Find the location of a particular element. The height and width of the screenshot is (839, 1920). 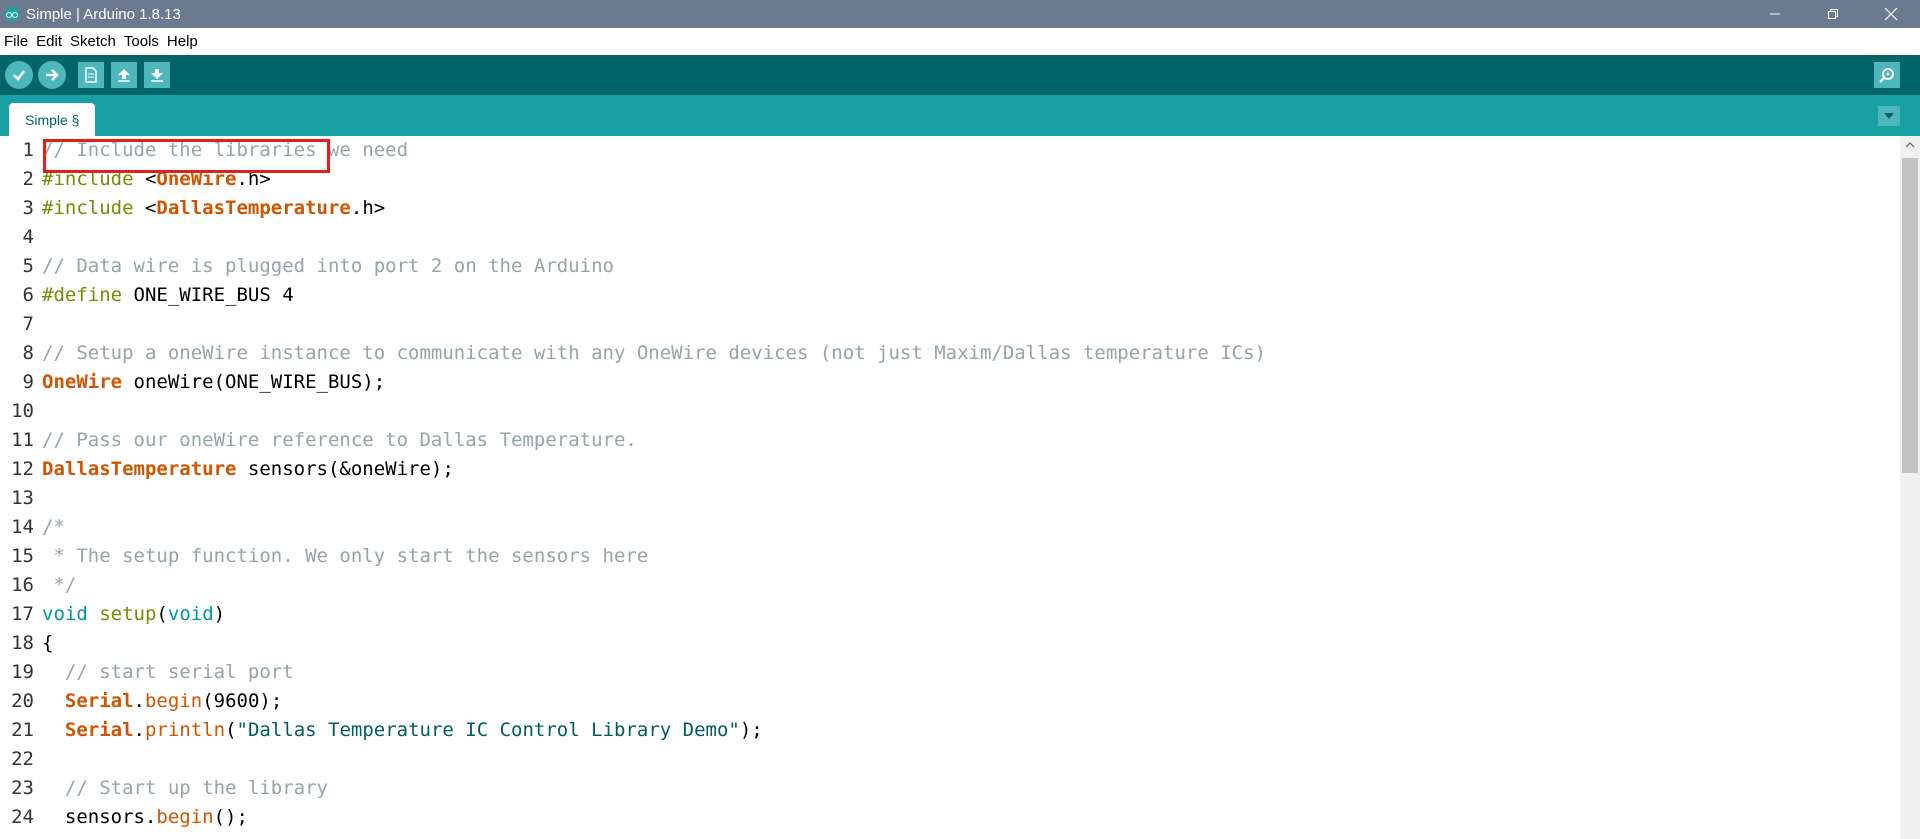

tab-simple: Simple § is located at coordinates (52, 119).